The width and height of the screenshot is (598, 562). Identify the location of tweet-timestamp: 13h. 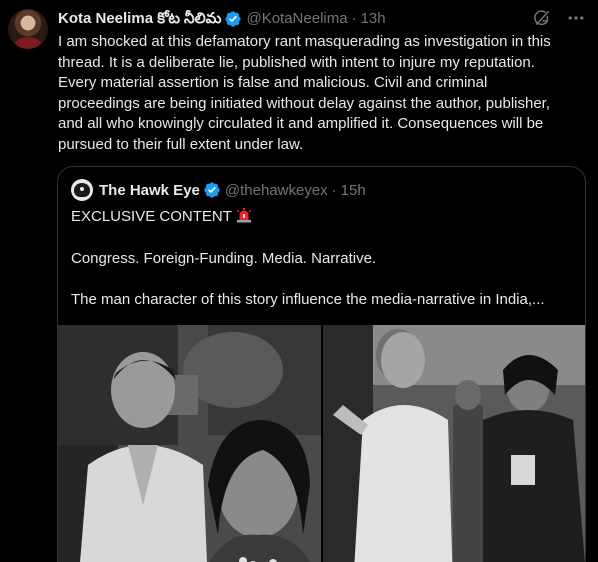
(373, 19).